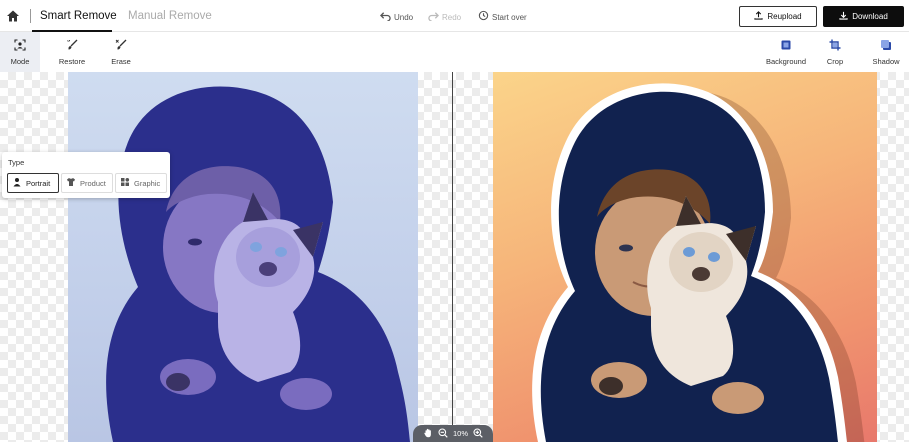  I want to click on tab-manual-remove: Manual Remove, so click(170, 16).